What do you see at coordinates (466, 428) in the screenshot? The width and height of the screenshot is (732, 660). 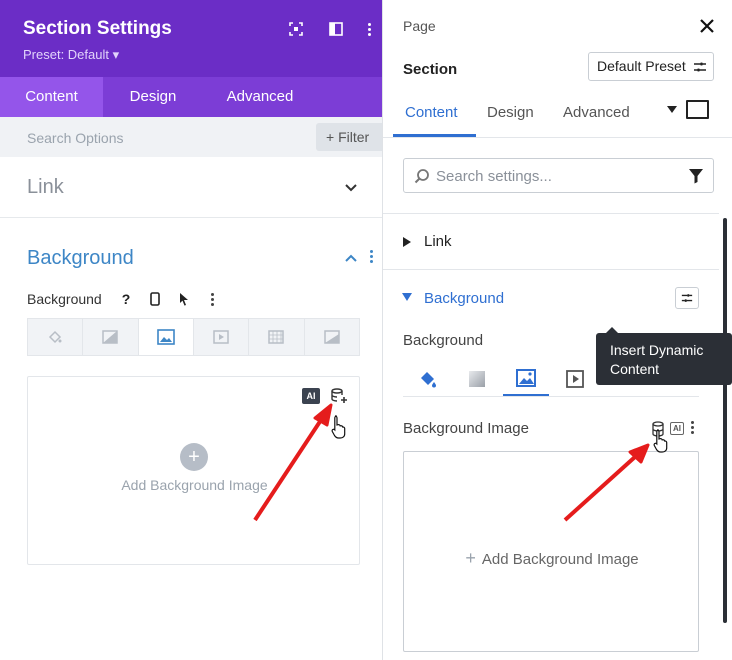 I see `background-image-label: Background Image` at bounding box center [466, 428].